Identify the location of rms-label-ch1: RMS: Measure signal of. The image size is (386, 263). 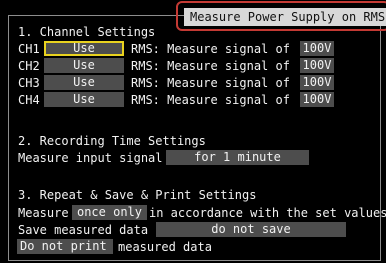
(210, 49).